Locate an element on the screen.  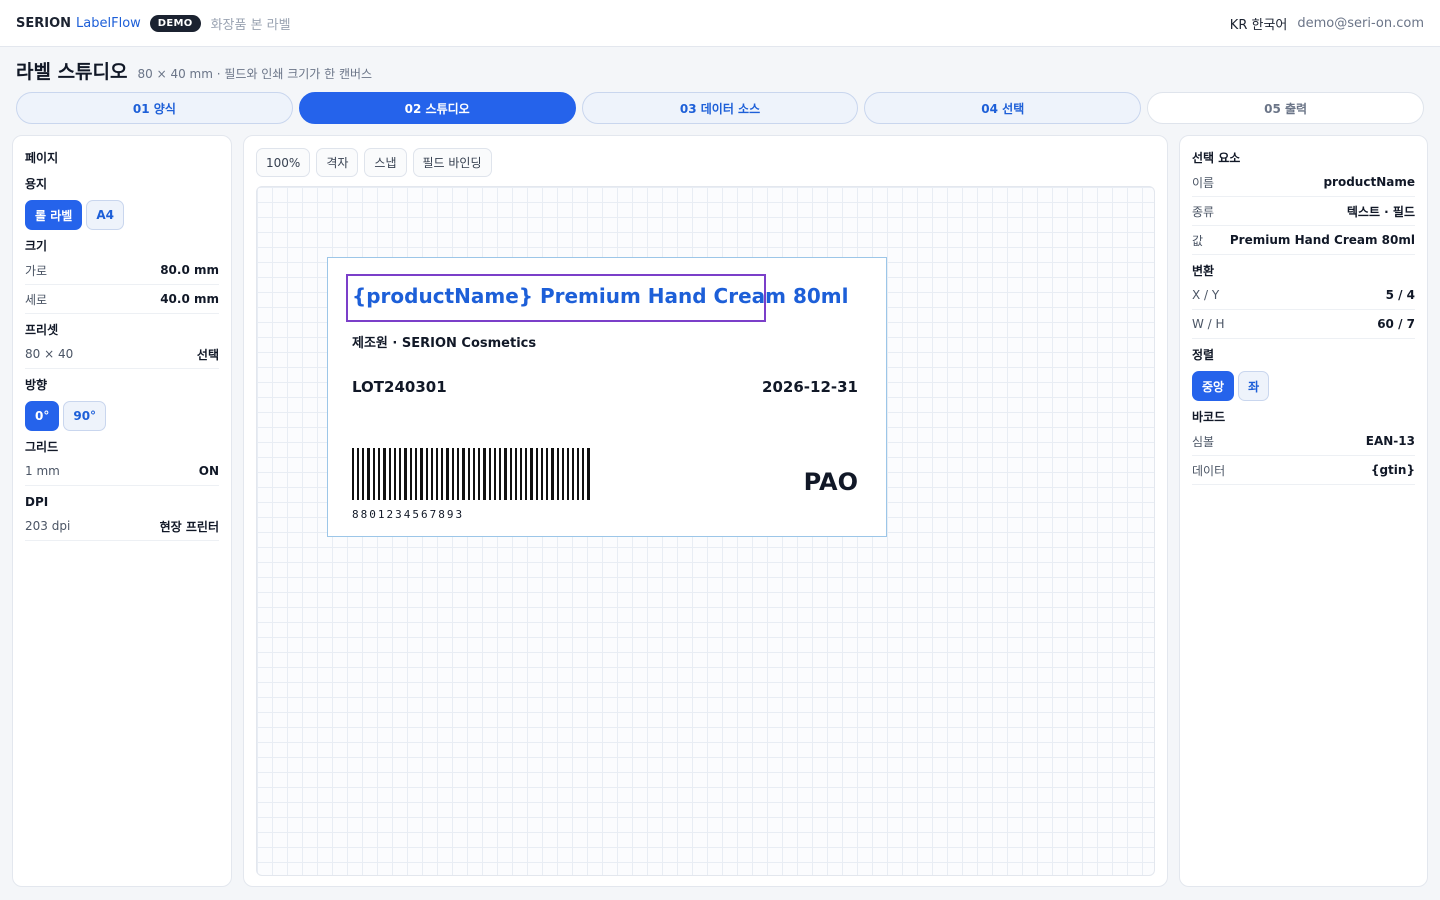
step-tab-studio: 02 스튜디오 is located at coordinates (437, 108).